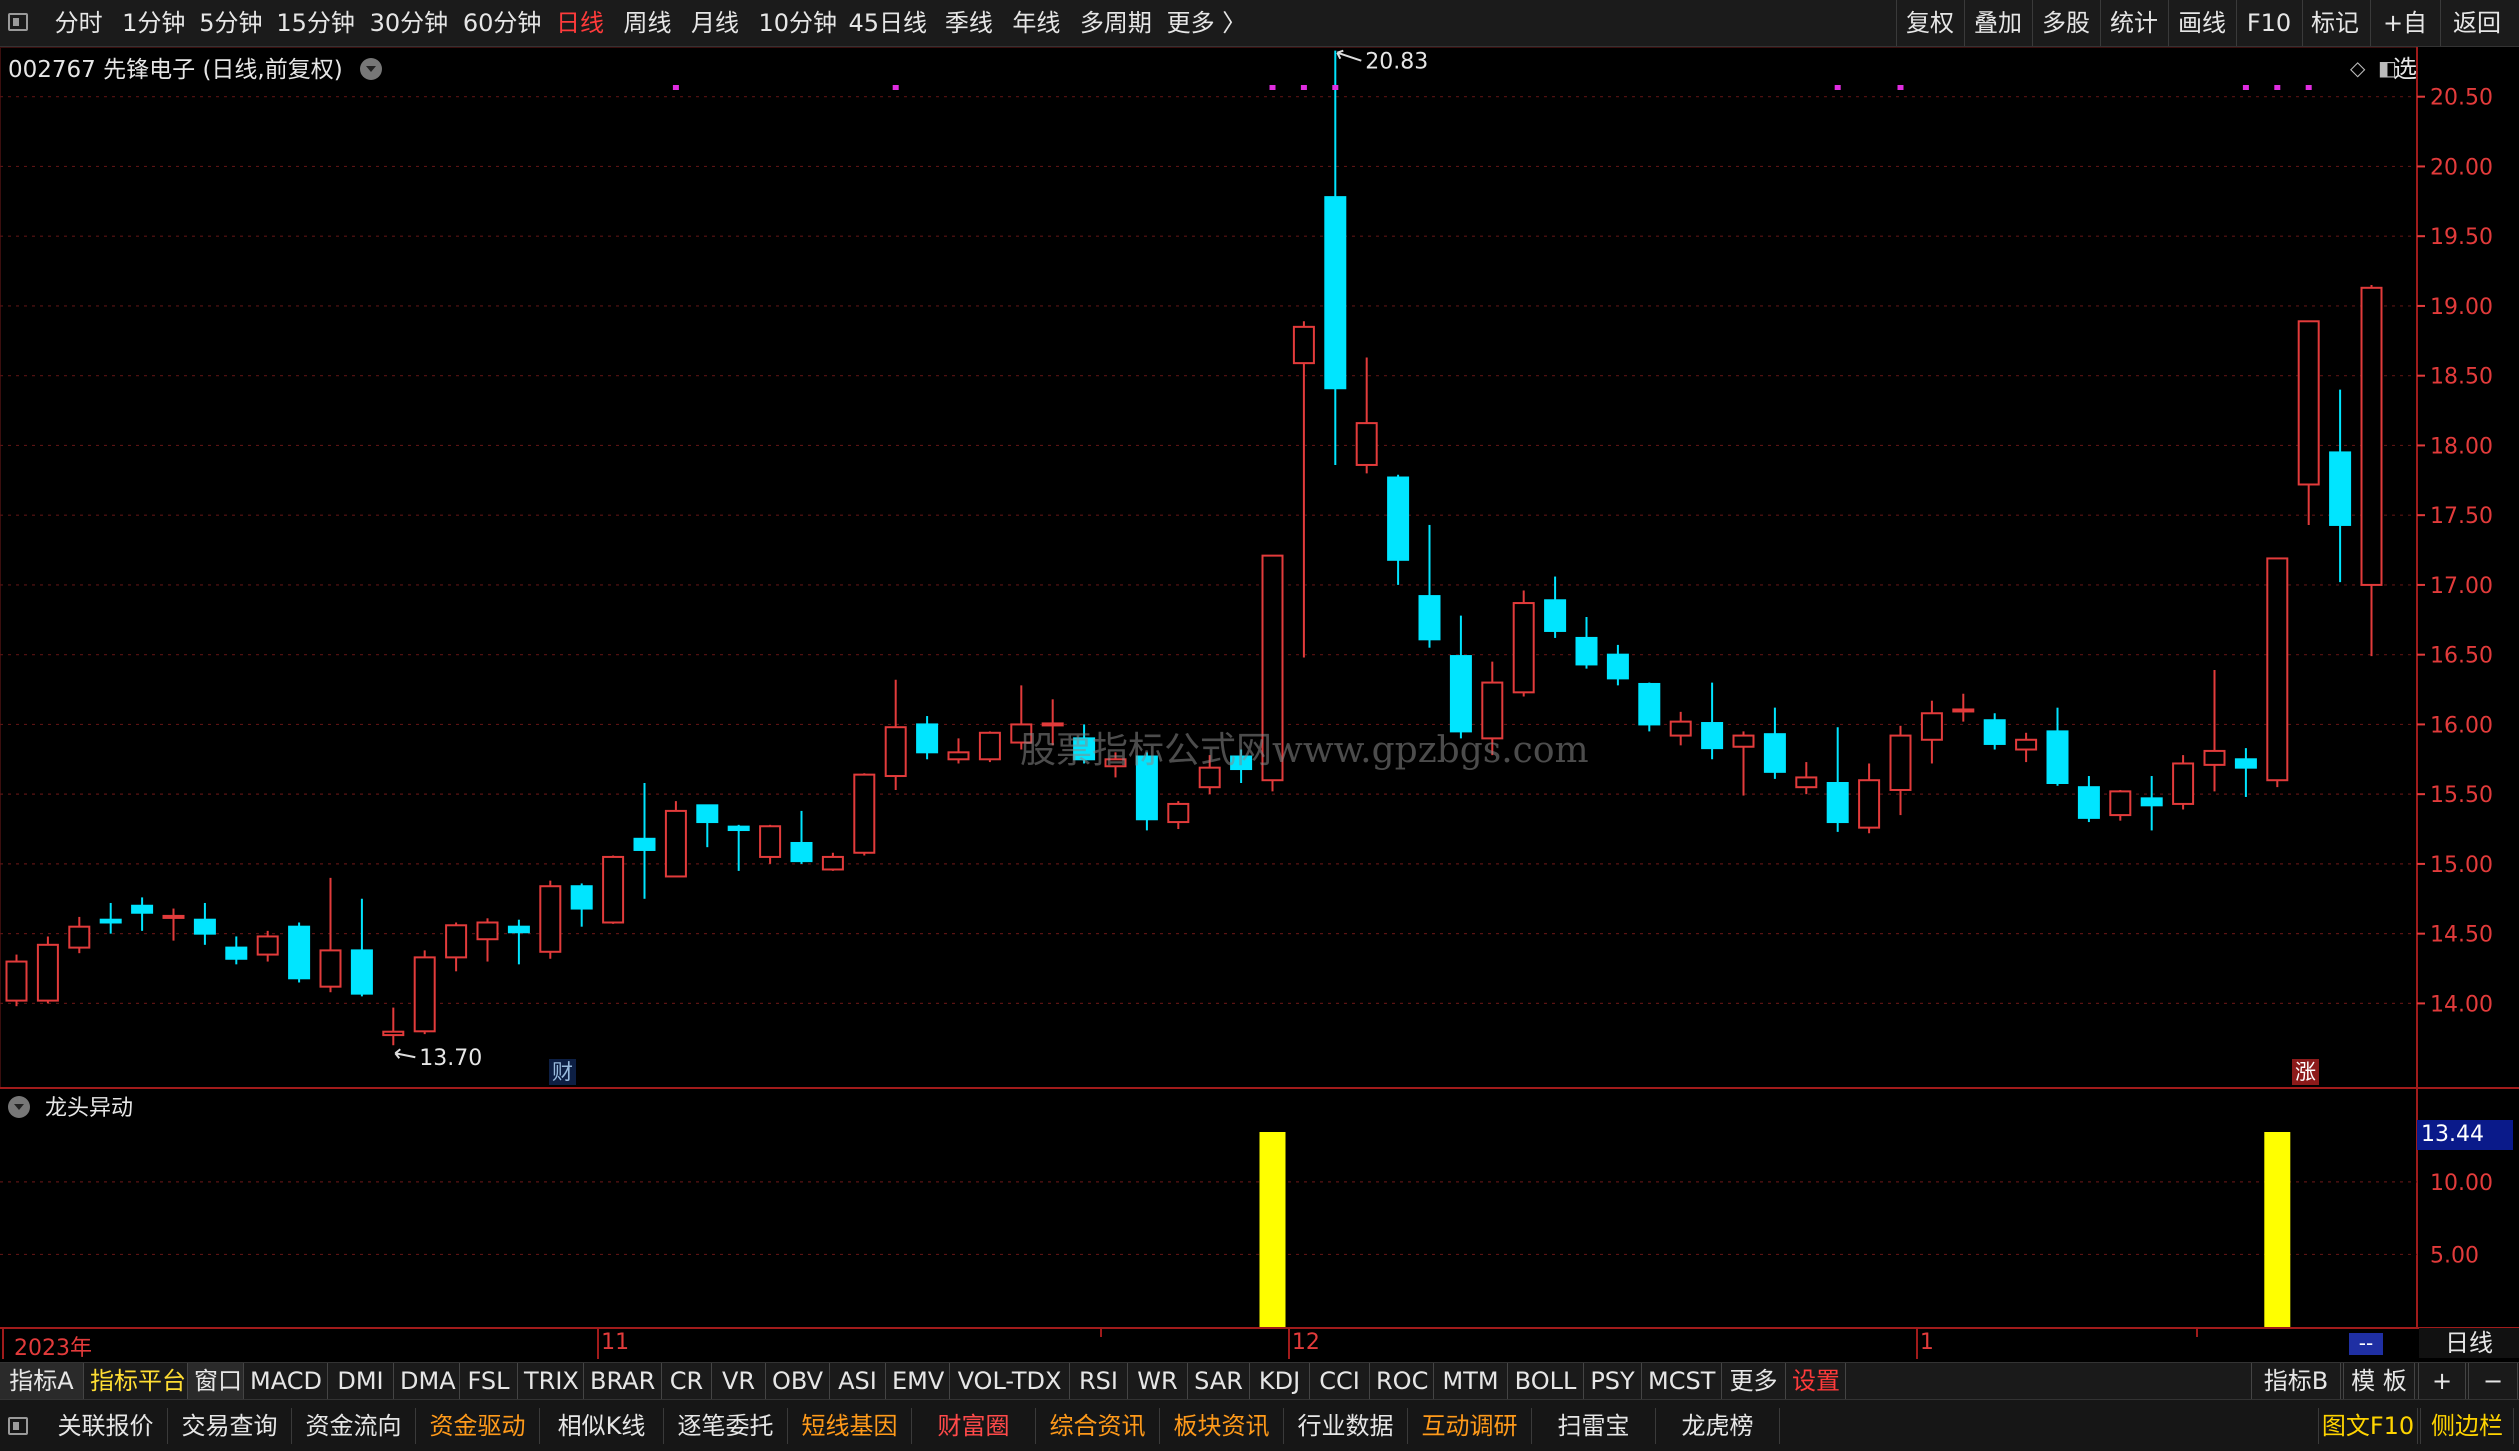  I want to click on period-tab: 1分钟, so click(153, 23).